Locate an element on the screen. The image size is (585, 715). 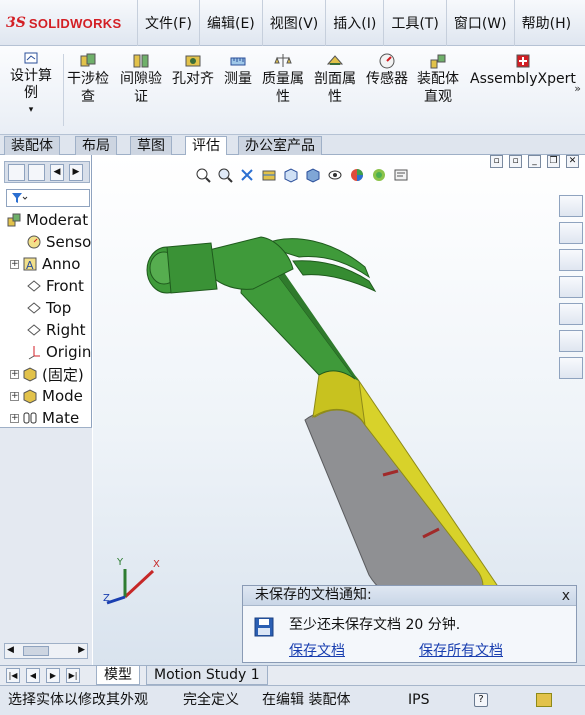
resources-tab-icon is located at coordinates (571, 206).